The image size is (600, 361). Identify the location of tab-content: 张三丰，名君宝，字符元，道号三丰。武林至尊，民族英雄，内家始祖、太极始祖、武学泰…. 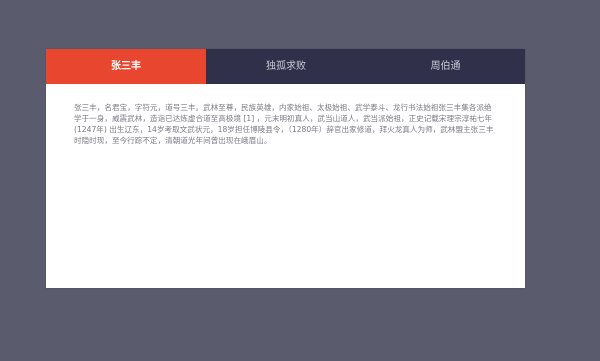
(285, 115).